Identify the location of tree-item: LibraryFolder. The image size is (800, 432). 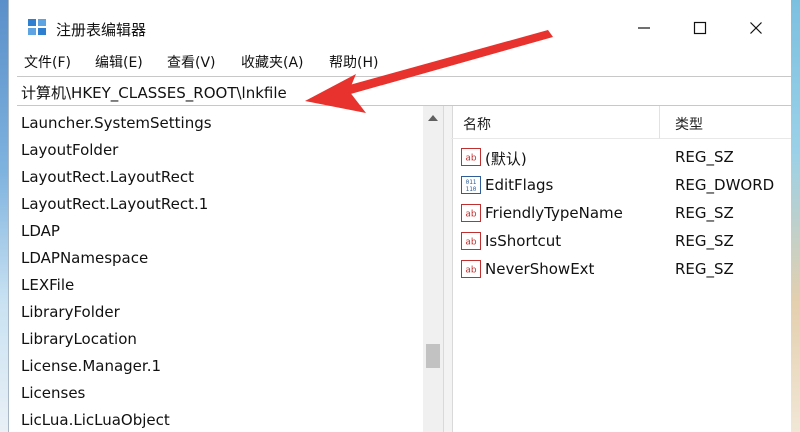
(70, 312).